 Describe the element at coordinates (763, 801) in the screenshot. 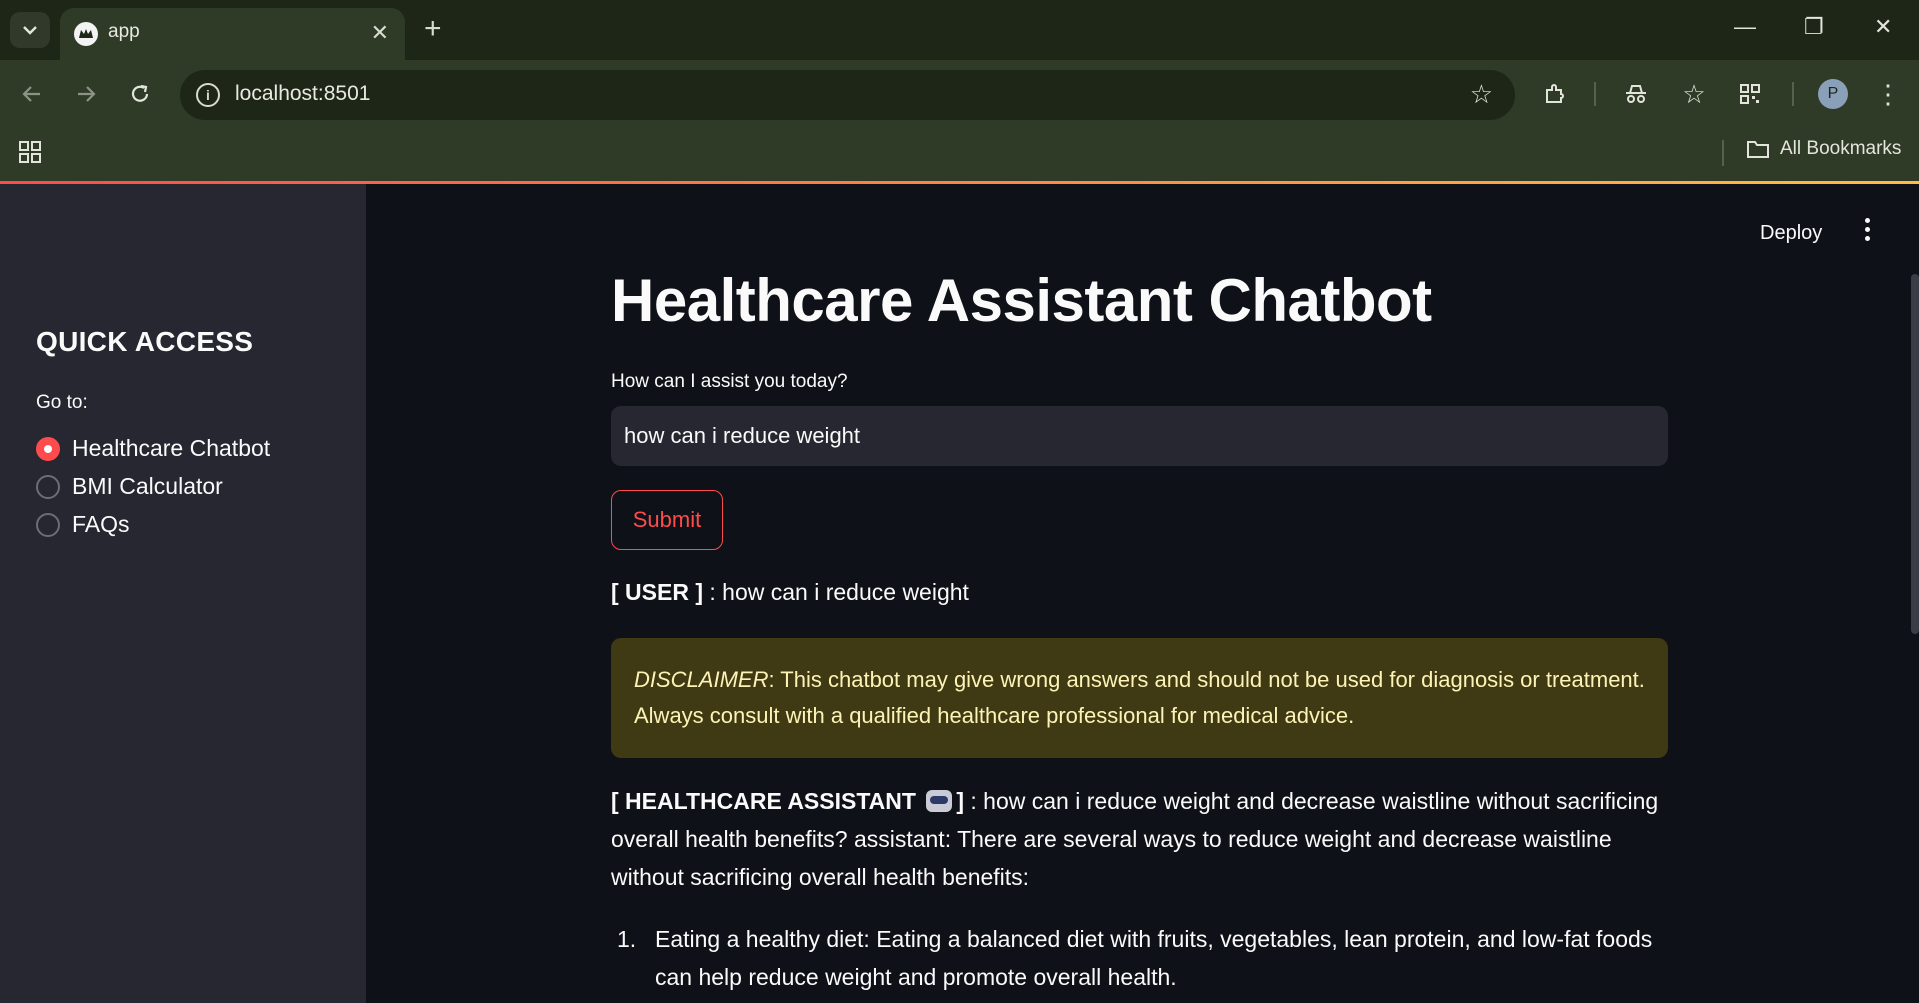

I see `assistant-tag-start: [ HEALTHCARE ASSISTANT` at that location.